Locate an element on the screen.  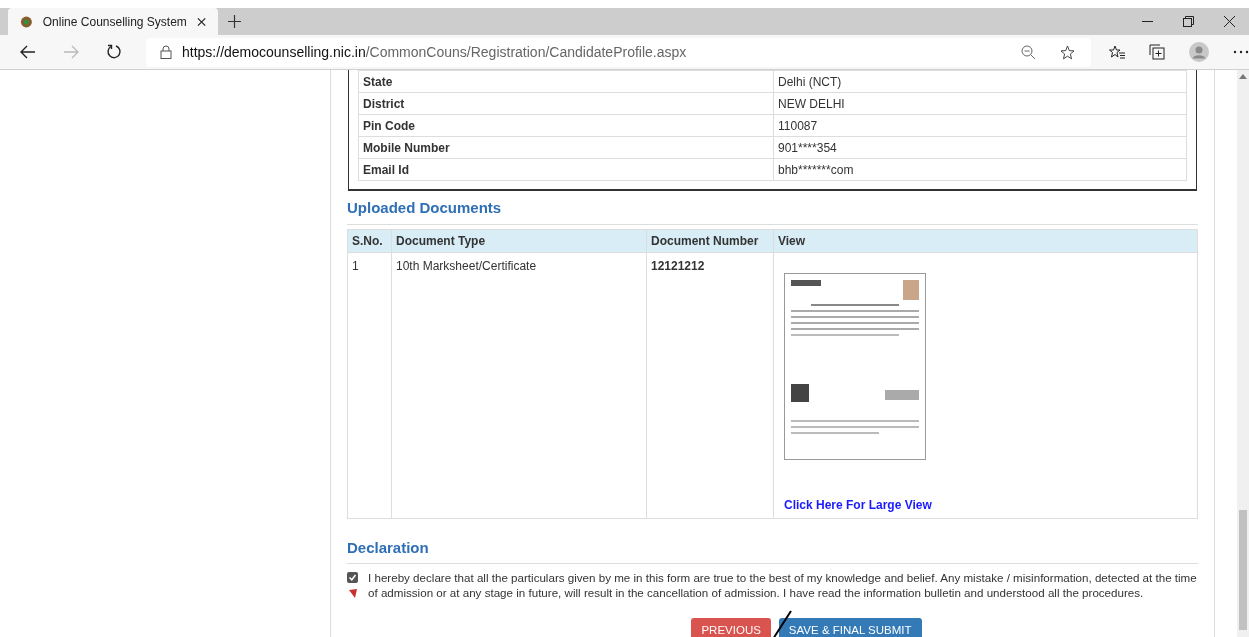
field-value: 901****354 is located at coordinates (980, 147).